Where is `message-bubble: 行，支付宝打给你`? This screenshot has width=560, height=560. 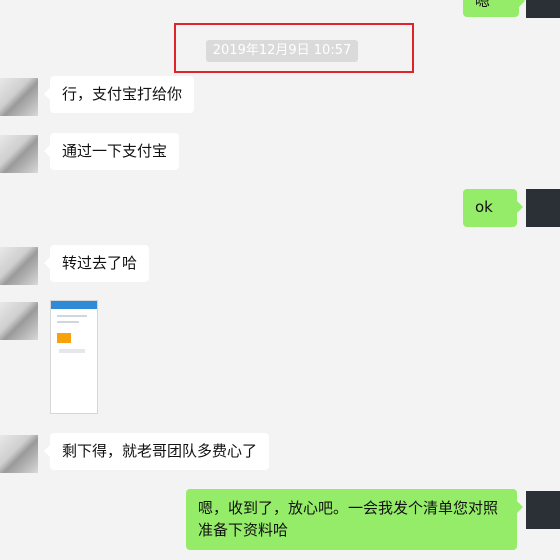
message-bubble: 行，支付宝打给你 is located at coordinates (119, 94).